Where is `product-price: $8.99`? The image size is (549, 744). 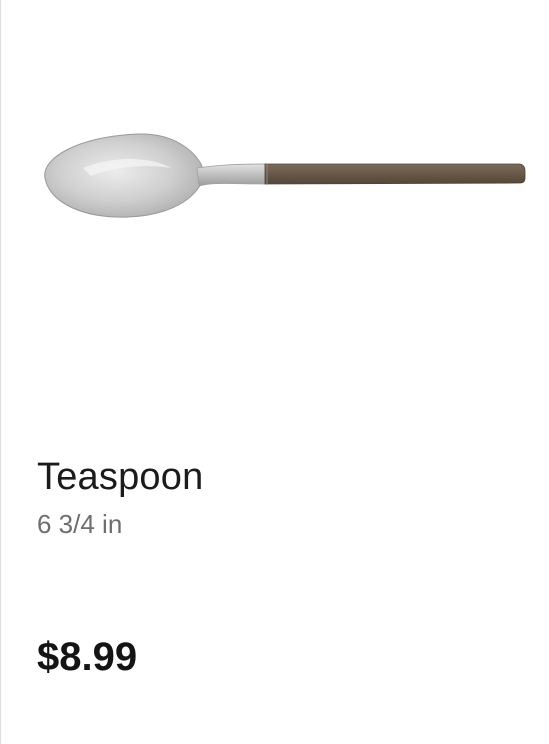 product-price: $8.99 is located at coordinates (87, 657).